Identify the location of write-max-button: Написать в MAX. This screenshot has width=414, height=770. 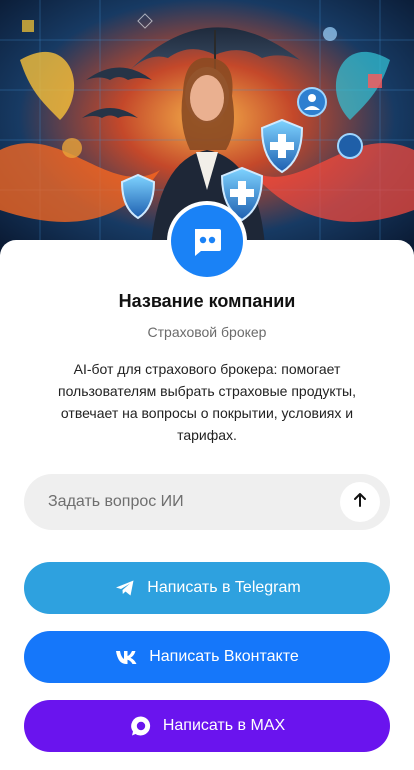
(207, 726).